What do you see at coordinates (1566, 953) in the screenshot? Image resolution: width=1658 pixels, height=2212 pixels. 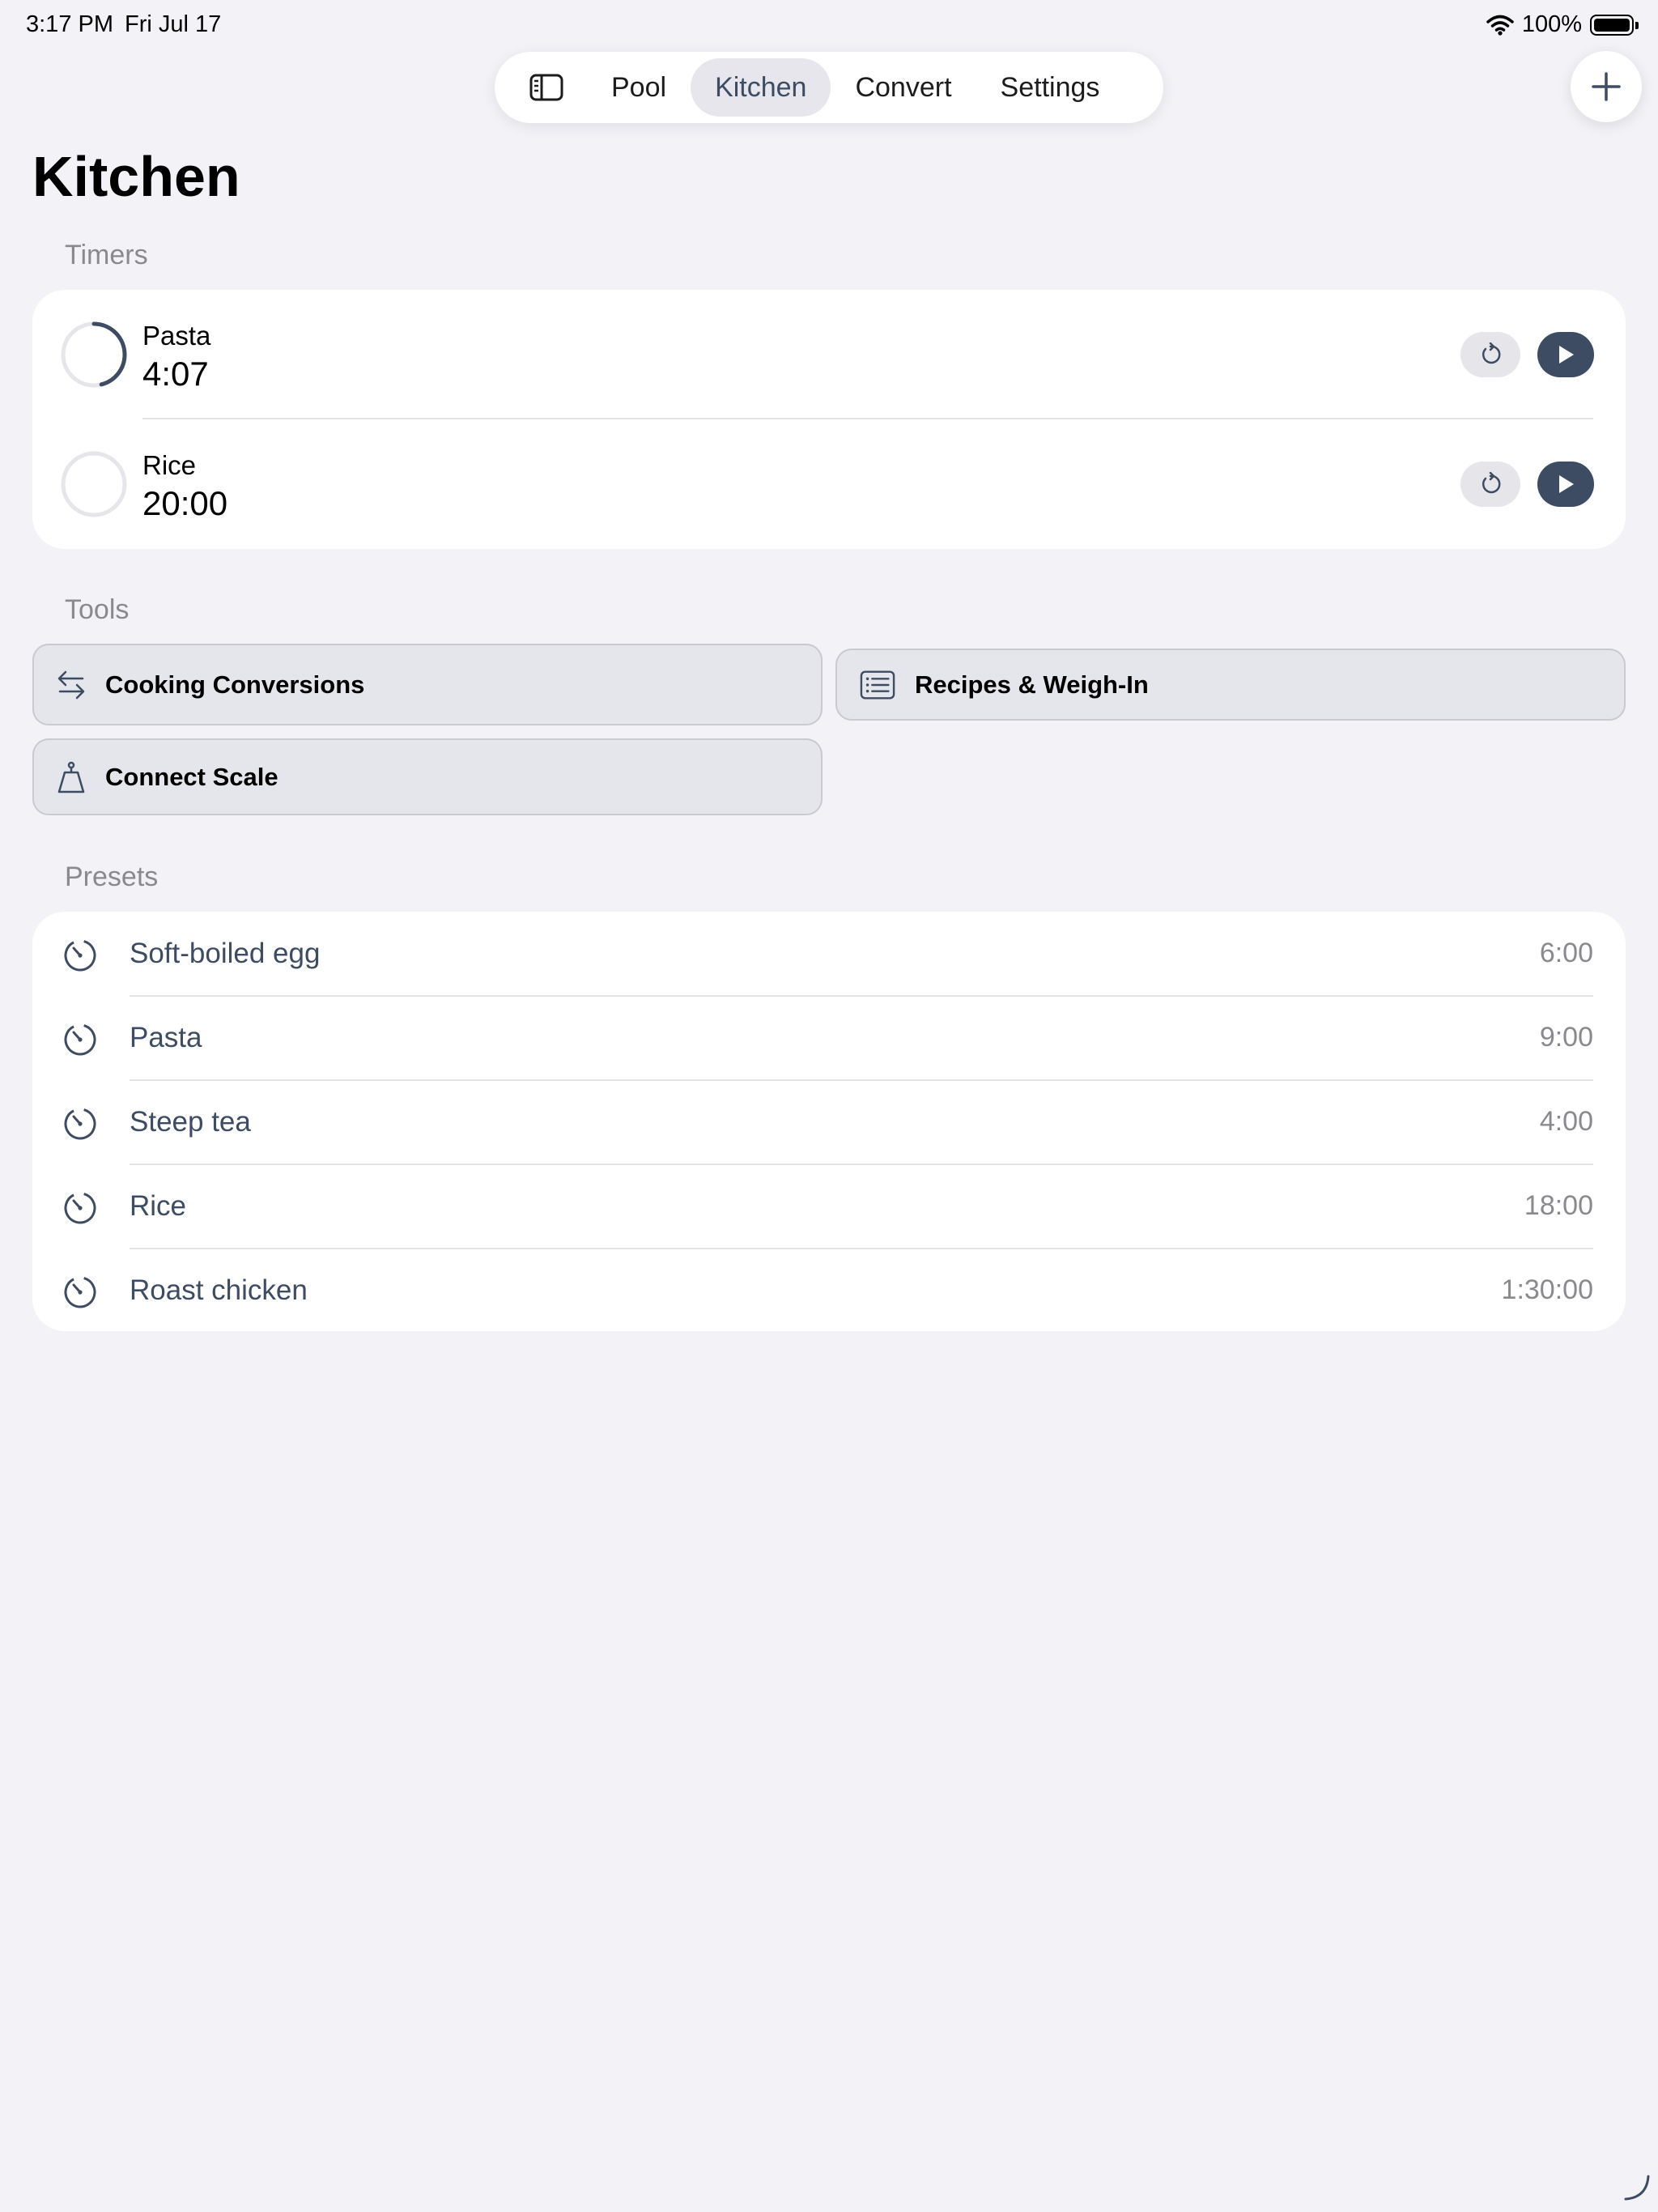 I see `preset-duration: 6:00` at bounding box center [1566, 953].